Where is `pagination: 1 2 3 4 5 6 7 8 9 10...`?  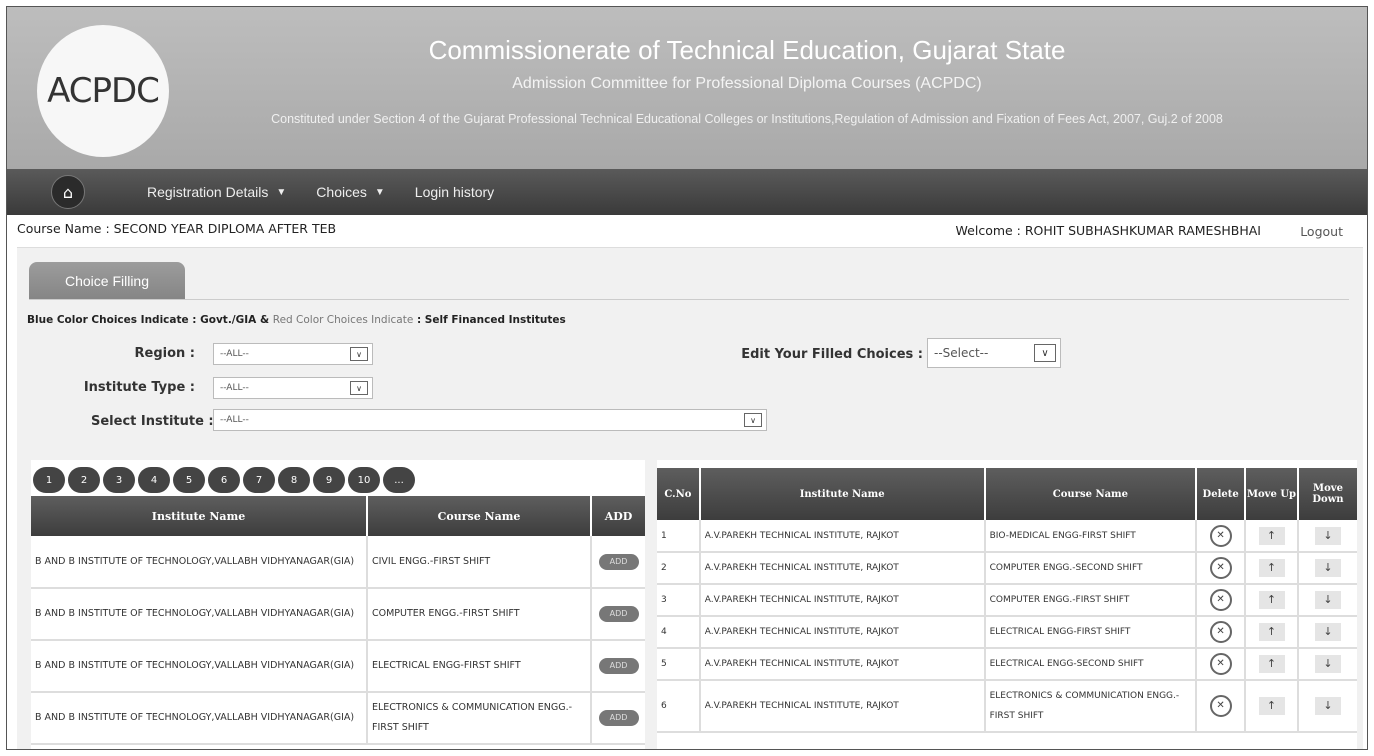
pagination: 1 2 3 4 5 6 7 8 9 10... is located at coordinates (338, 478).